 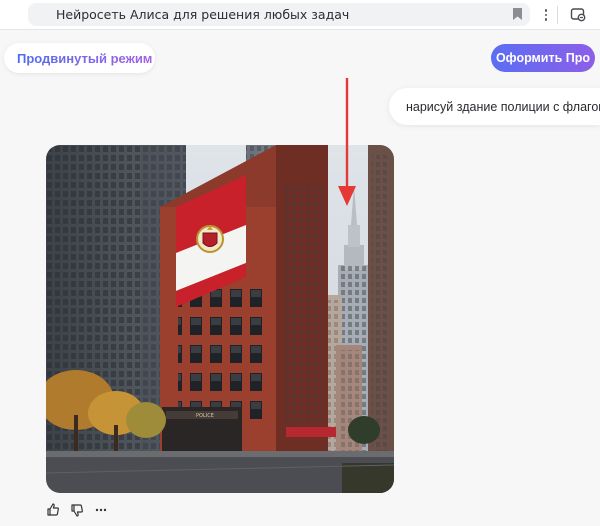 I want to click on user-message: нарисуй здание полиции с флагом, so click(x=494, y=106).